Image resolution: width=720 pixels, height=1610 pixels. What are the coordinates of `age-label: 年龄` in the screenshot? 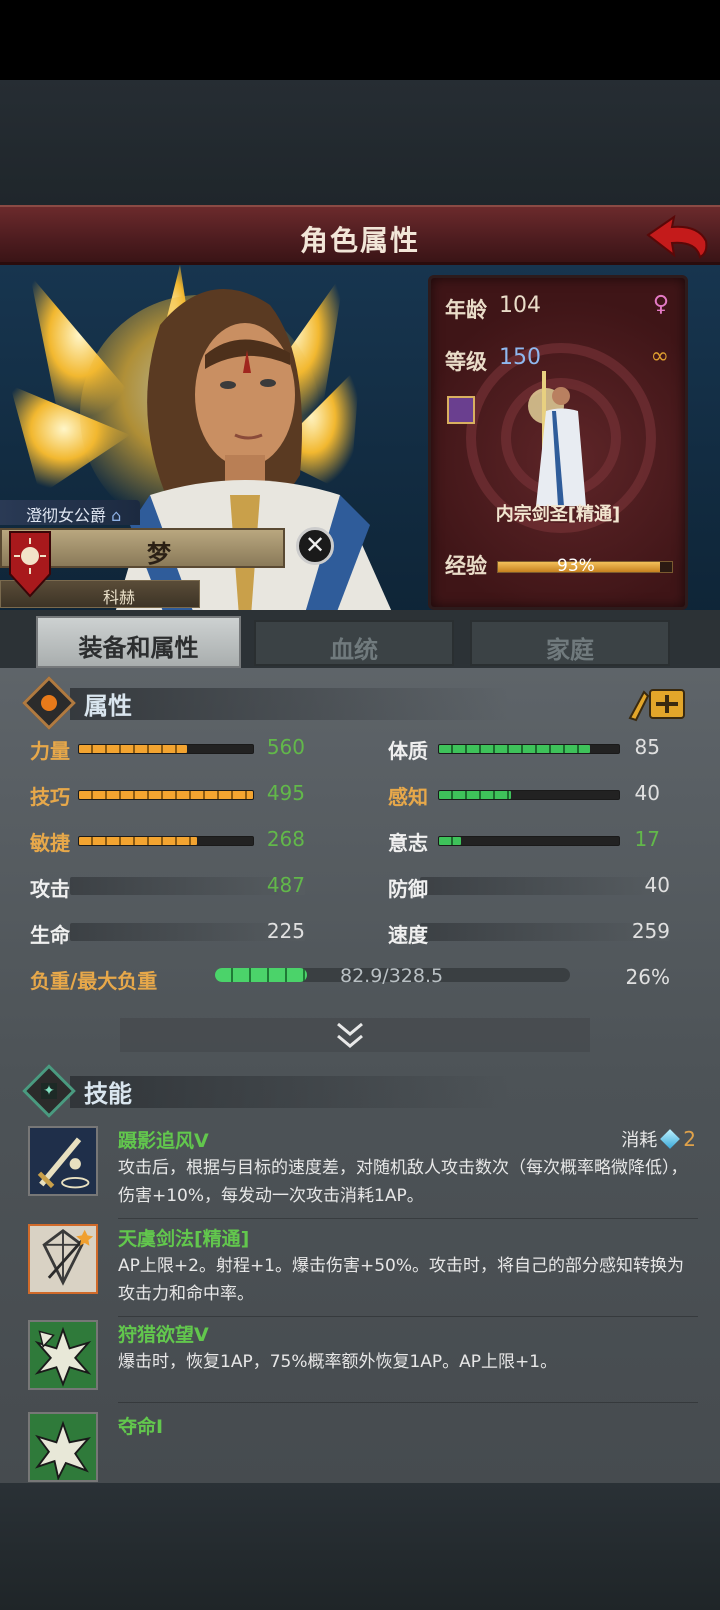 It's located at (466, 310).